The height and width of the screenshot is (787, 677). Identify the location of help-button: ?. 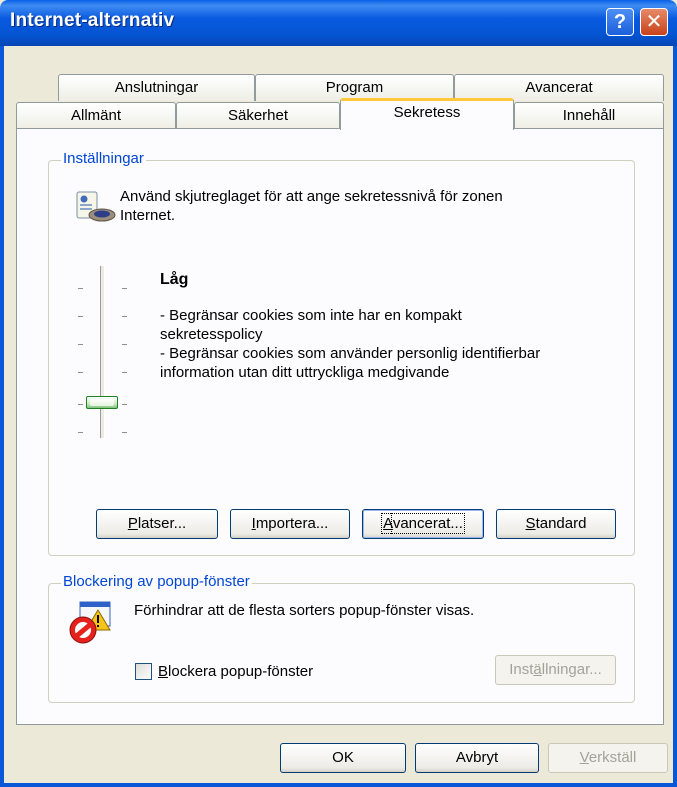
(620, 22).